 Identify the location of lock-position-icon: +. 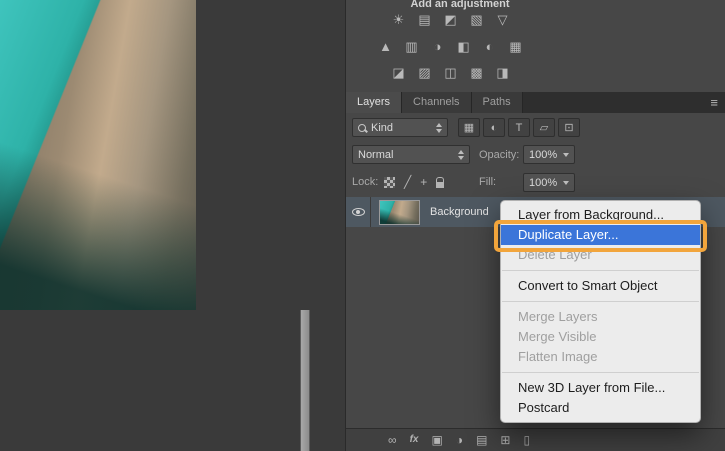
(423, 182).